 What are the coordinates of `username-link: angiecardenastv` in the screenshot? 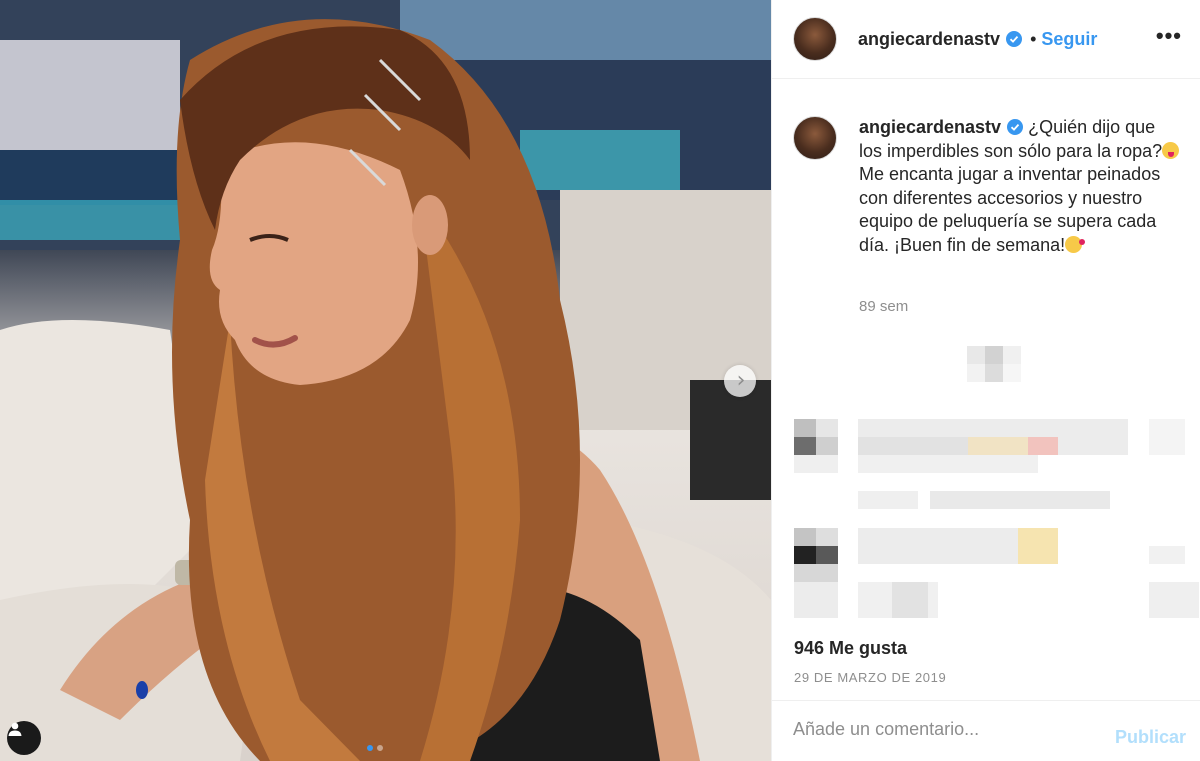 It's located at (929, 39).